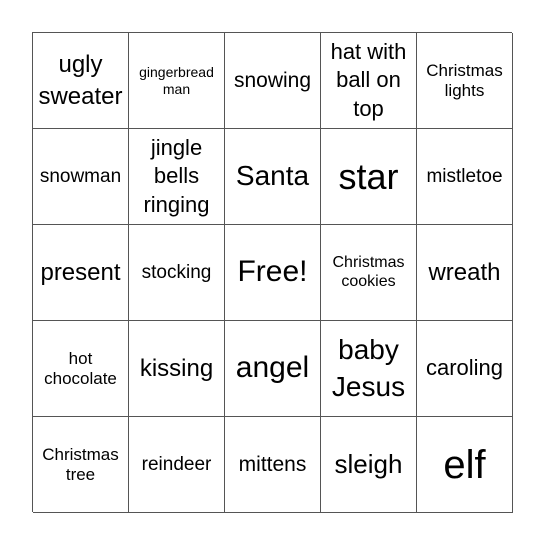 This screenshot has height=544, width=544. I want to click on cell-label: mittens, so click(272, 464).